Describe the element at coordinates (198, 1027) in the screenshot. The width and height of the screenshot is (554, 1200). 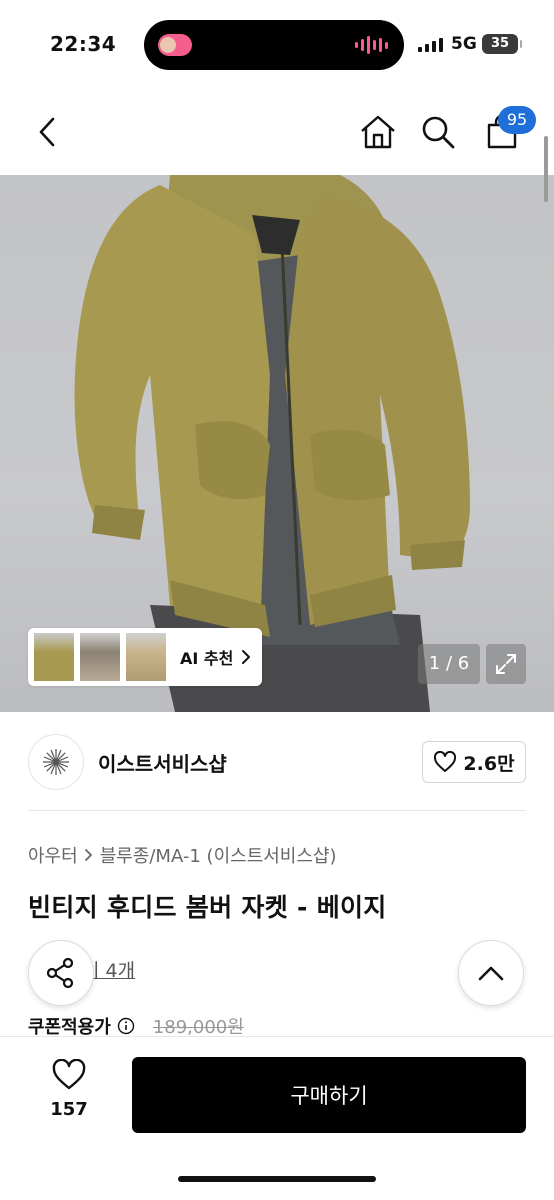
I see `original-price: 189,000원` at that location.